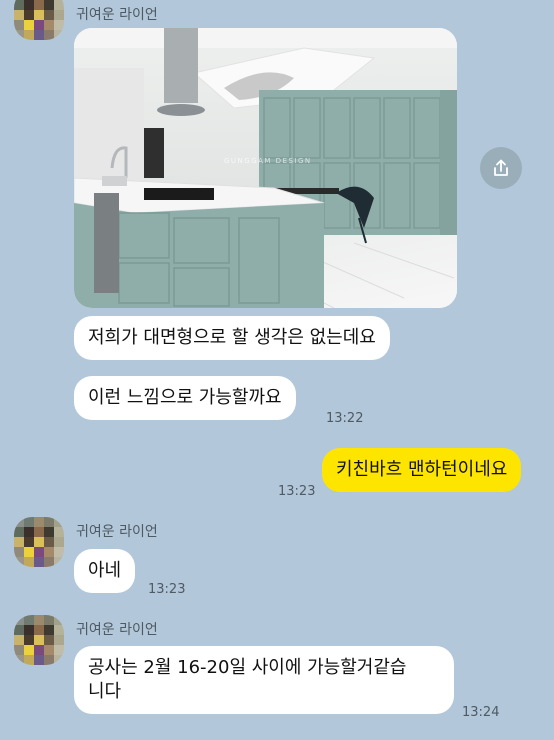 The image size is (554, 740). What do you see at coordinates (105, 571) in the screenshot?
I see `message-bubble: 아네` at bounding box center [105, 571].